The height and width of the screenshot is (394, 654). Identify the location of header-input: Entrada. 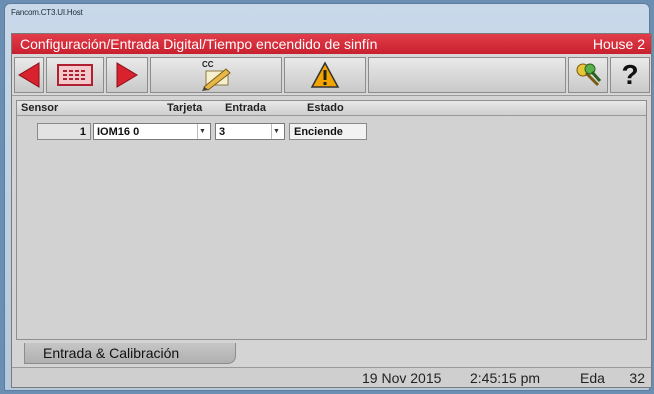
(245, 108).